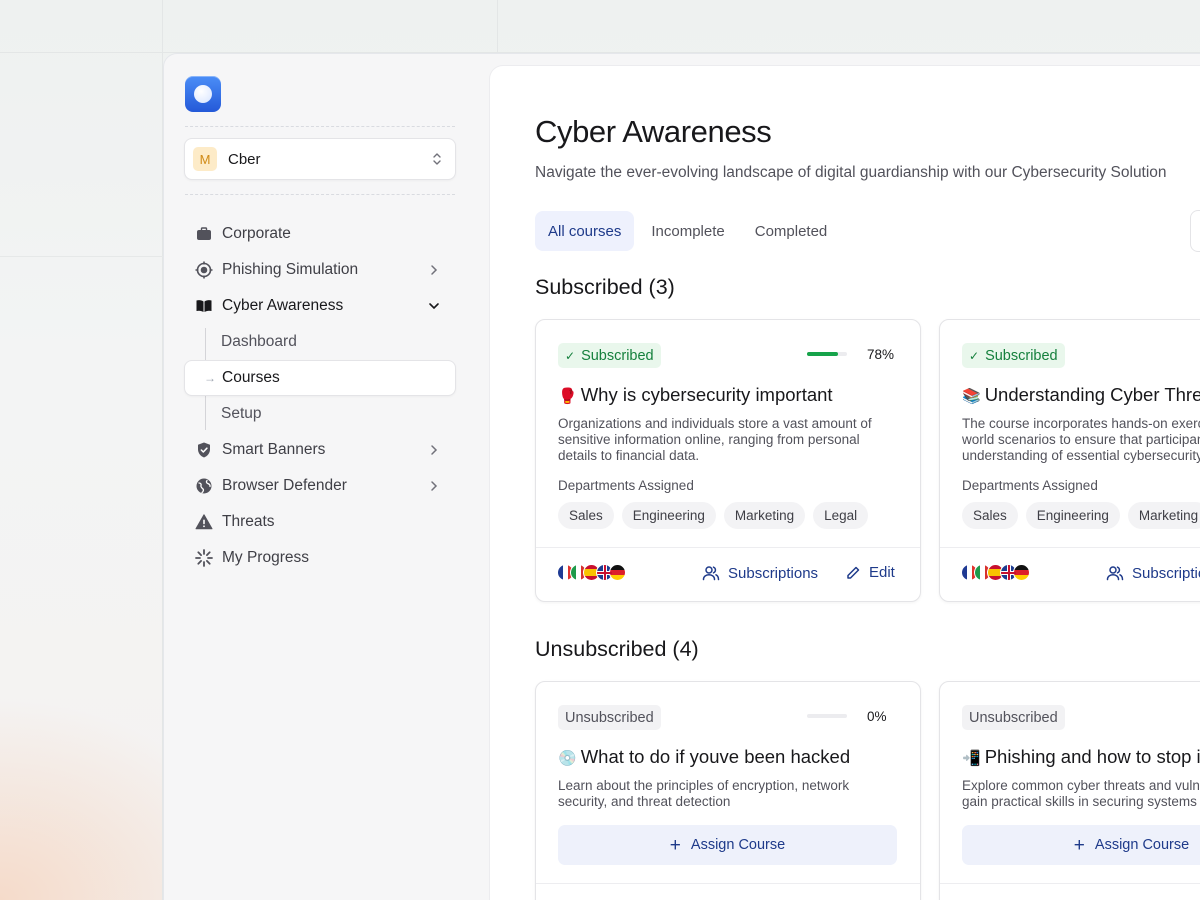 This screenshot has height=900, width=1200. I want to click on course-title: 💿 What to do if youve been hacked, so click(704, 757).